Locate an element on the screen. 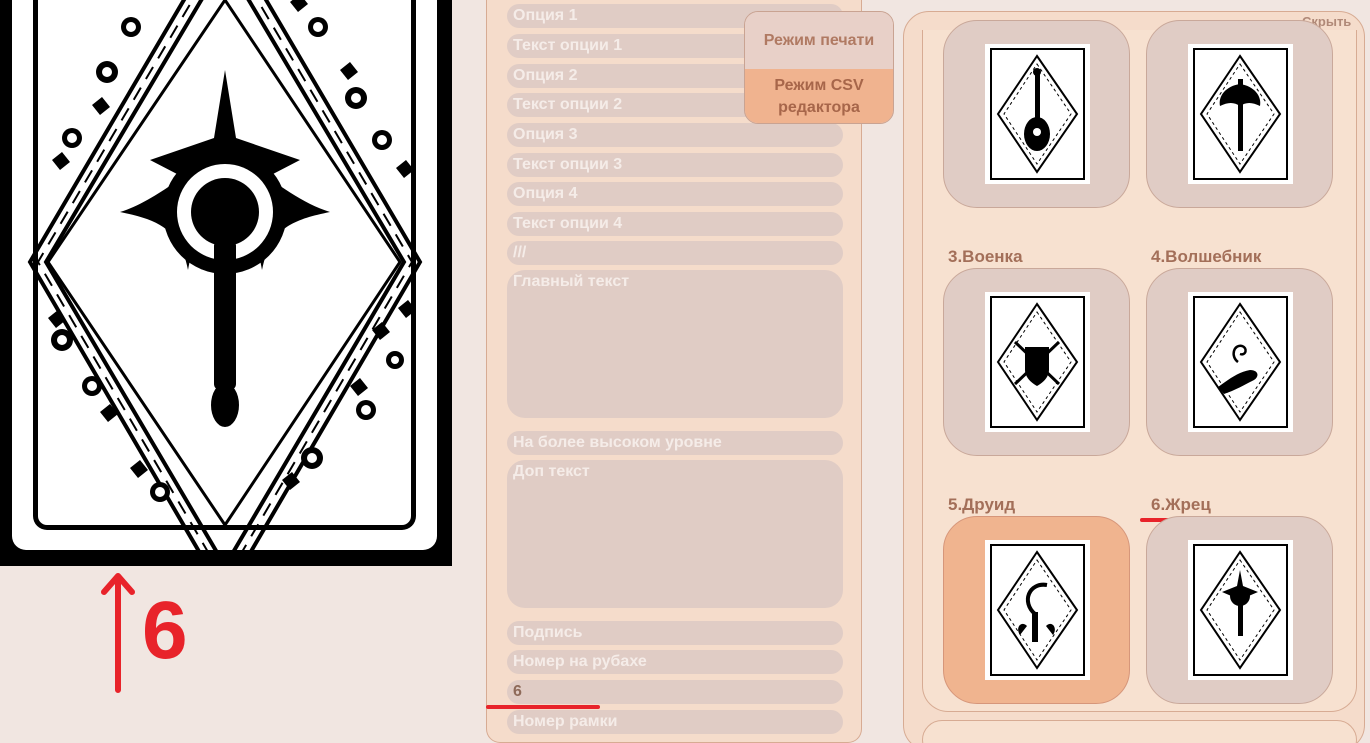 This screenshot has height=743, width=1370. extra-text-area: Доп текст is located at coordinates (675, 534).